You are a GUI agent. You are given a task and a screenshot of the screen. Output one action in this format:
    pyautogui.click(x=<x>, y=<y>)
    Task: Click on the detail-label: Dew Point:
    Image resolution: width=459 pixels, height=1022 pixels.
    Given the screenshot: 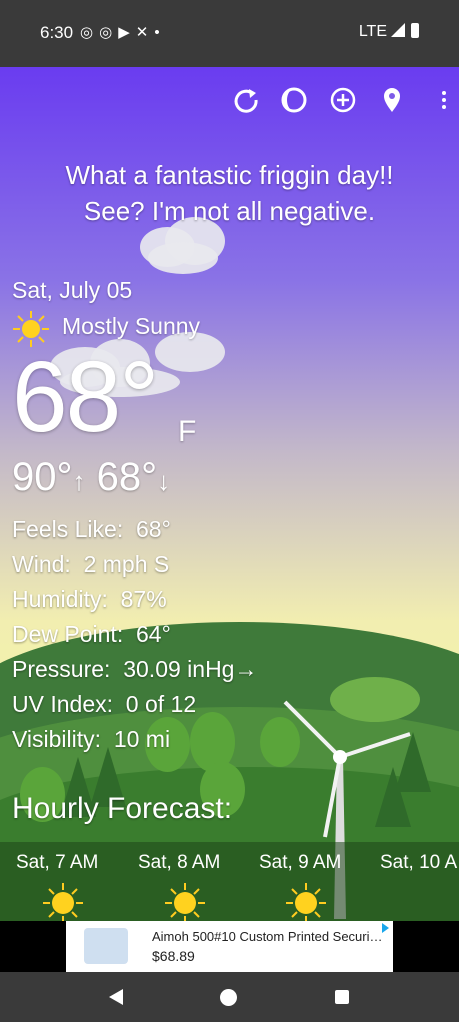 What is the action you would take?
    pyautogui.click(x=68, y=634)
    